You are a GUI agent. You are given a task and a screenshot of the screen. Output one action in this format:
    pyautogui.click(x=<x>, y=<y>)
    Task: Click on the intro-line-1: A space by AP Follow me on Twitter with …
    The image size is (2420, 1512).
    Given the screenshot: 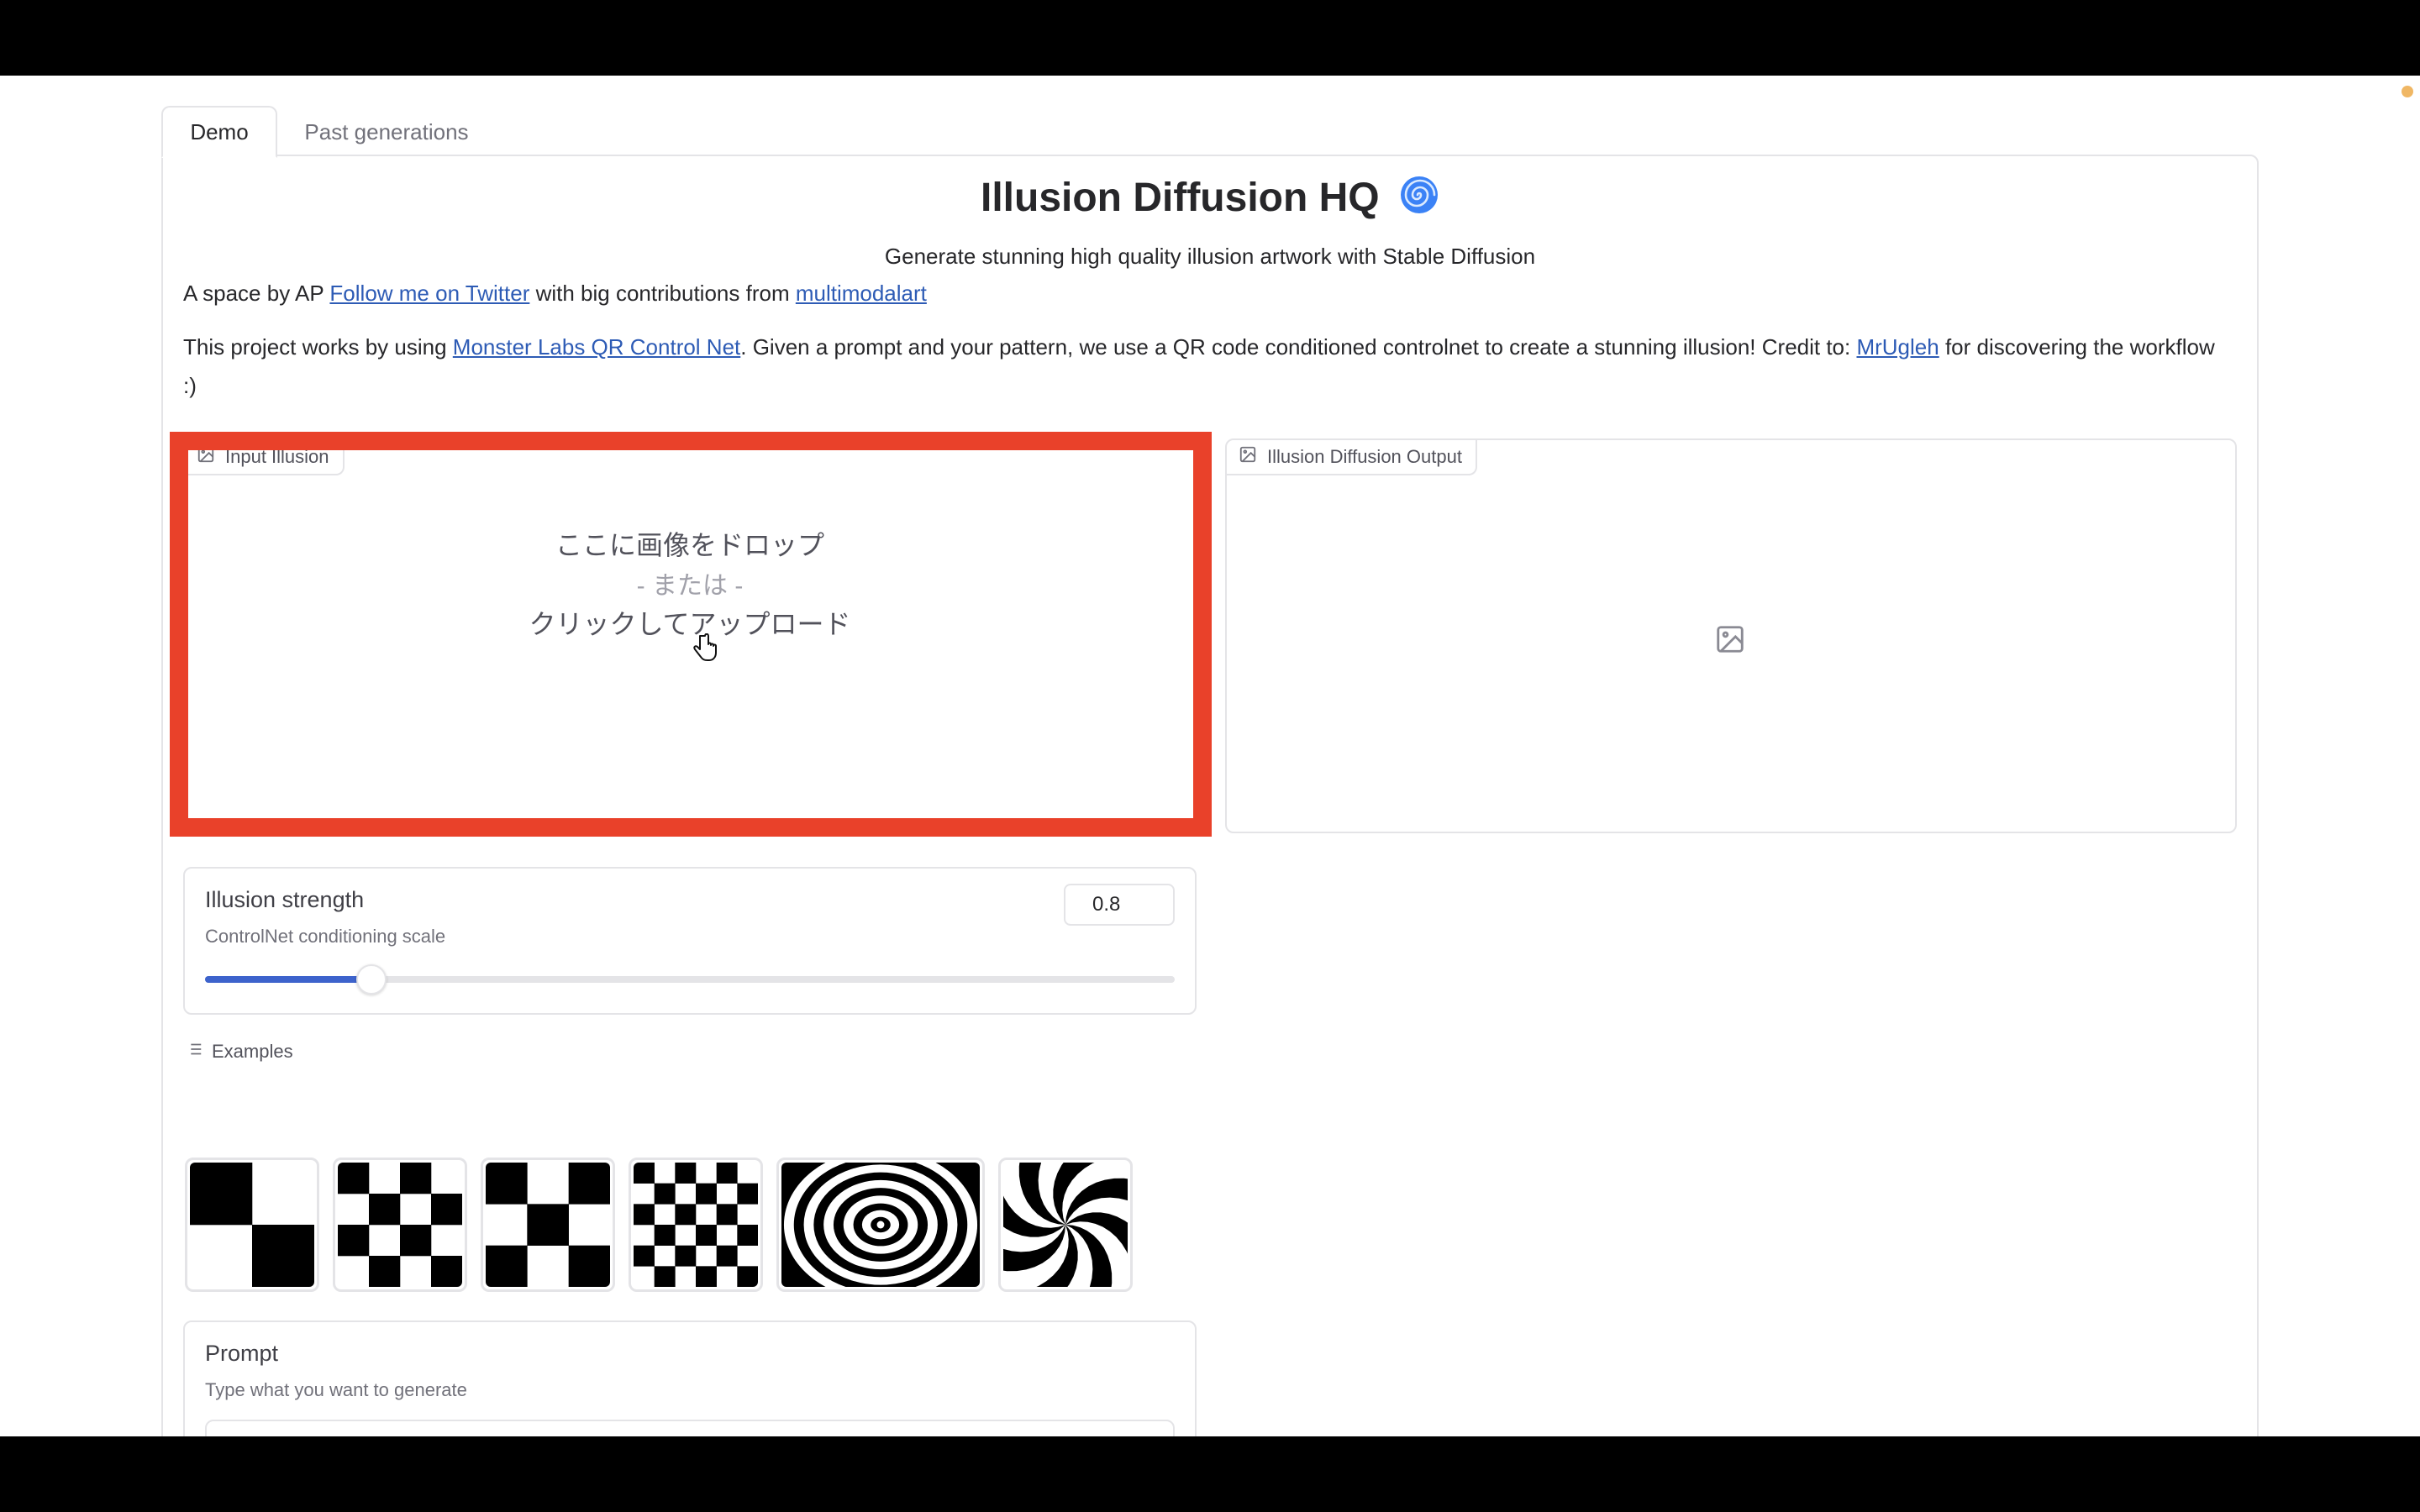 What is the action you would take?
    pyautogui.click(x=555, y=294)
    